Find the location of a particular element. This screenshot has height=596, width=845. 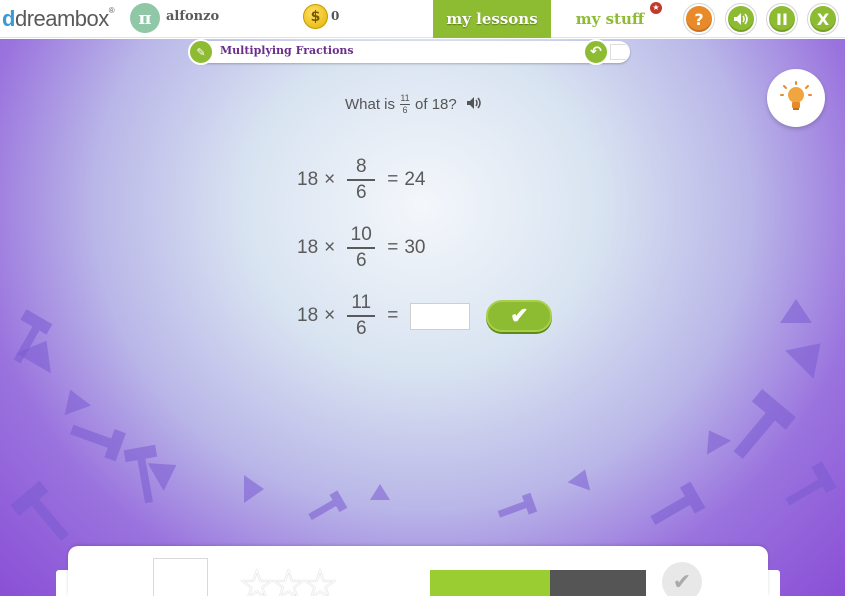

hint-button is located at coordinates (796, 98).